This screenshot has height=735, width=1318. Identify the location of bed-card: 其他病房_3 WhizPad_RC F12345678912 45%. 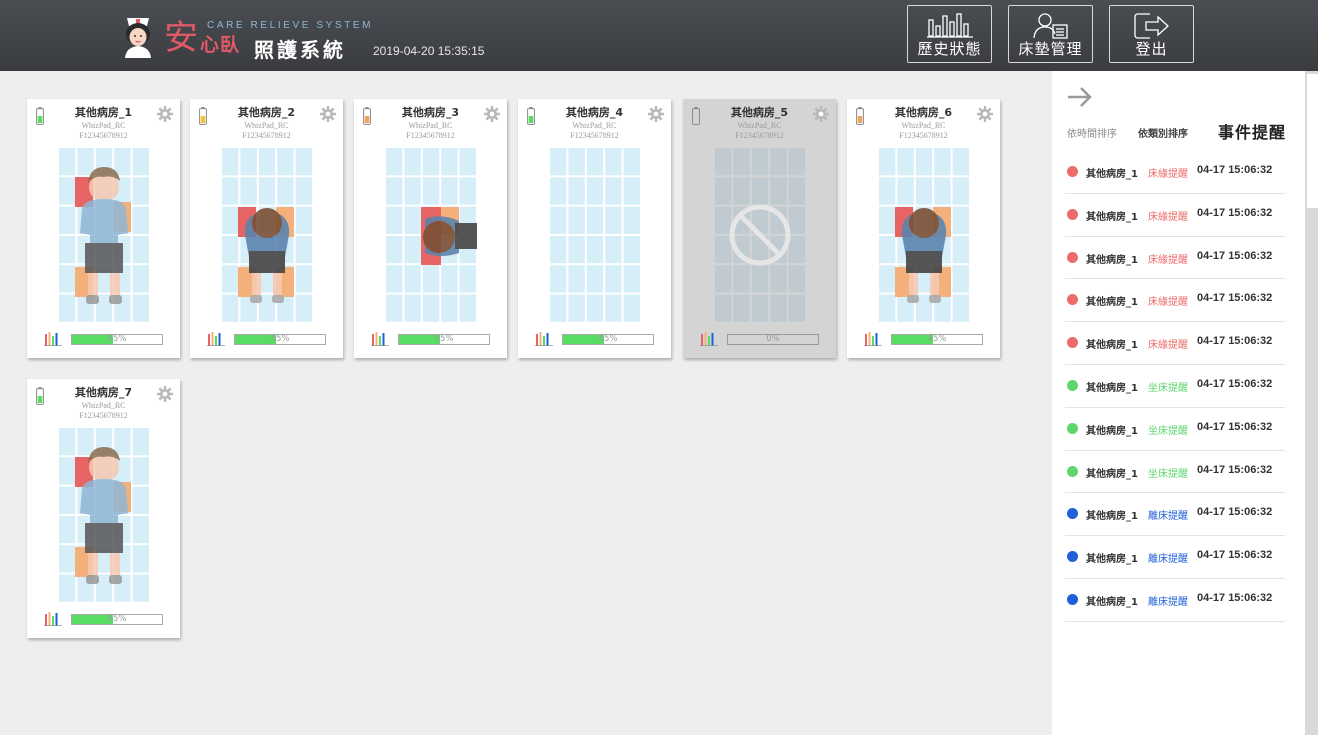
(430, 228).